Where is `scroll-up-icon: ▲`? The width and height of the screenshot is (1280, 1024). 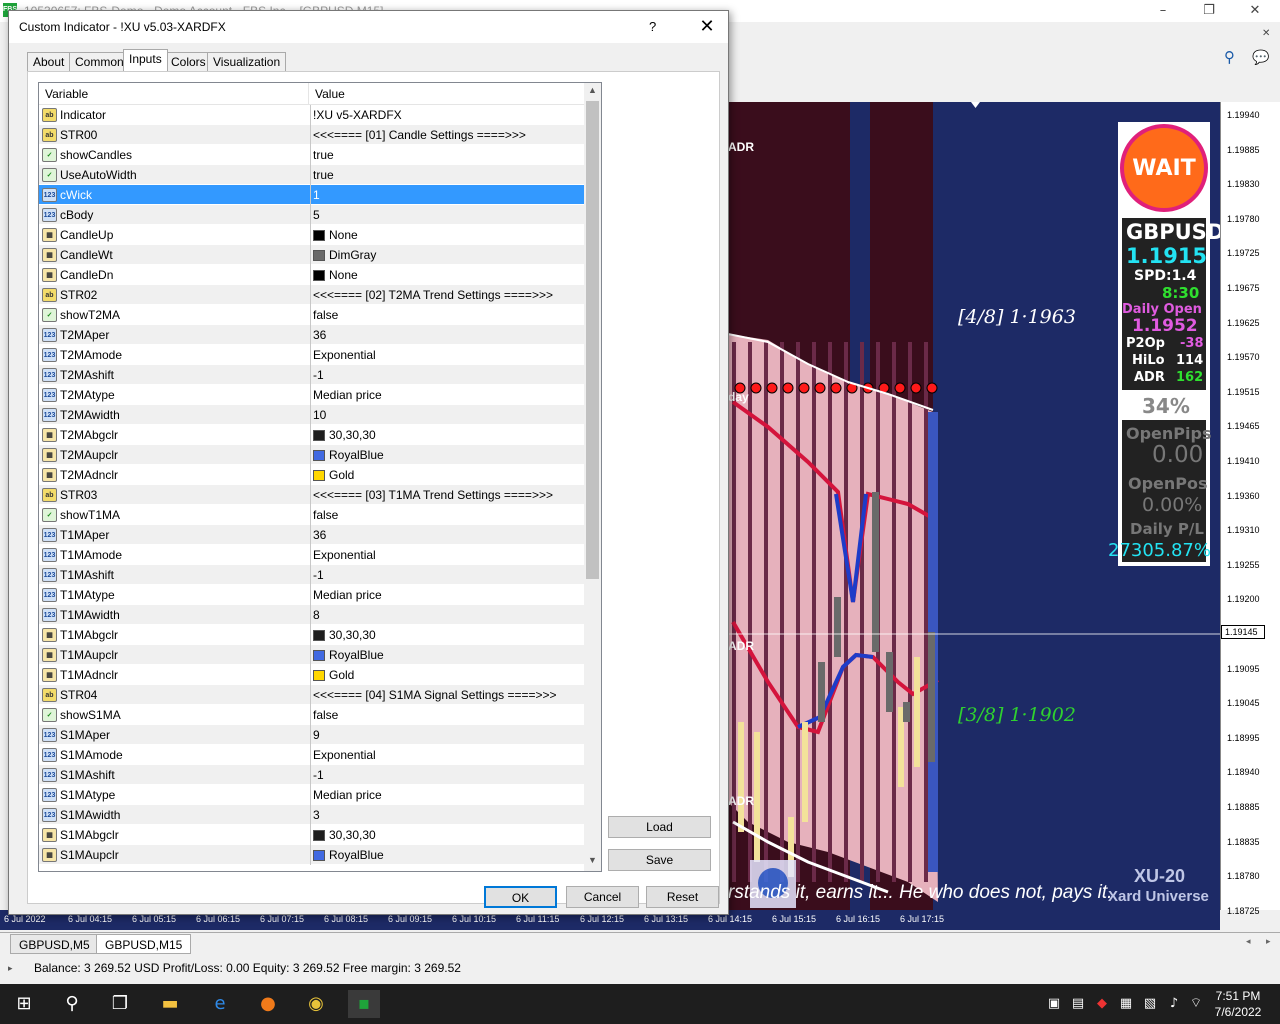 scroll-up-icon: ▲ is located at coordinates (592, 90).